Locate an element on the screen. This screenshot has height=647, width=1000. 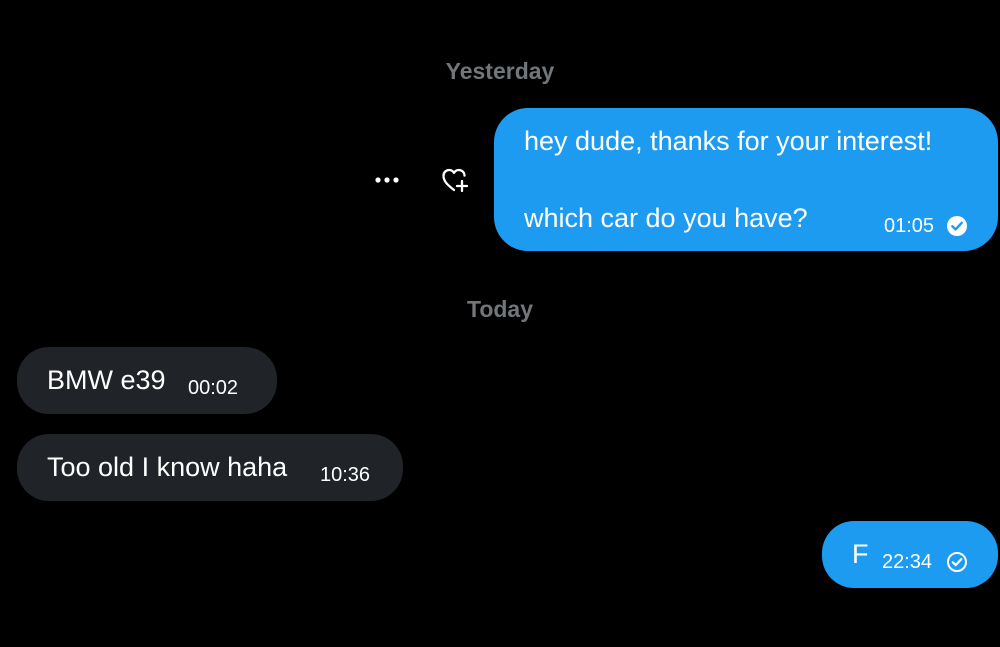
check-circle-outline-icon is located at coordinates (957, 562).